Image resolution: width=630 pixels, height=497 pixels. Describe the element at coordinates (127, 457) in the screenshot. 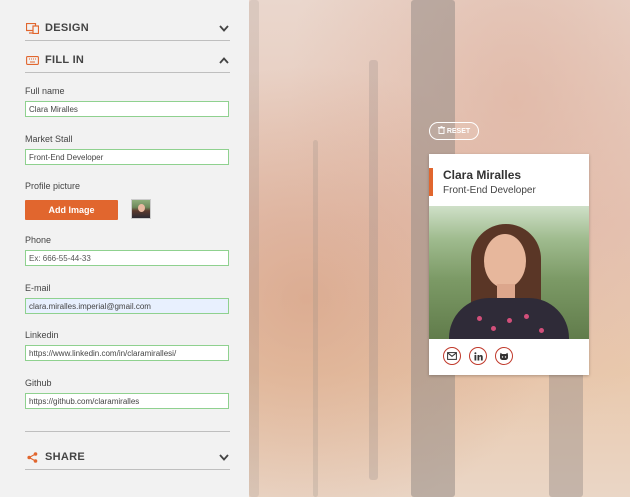

I see `share-section-header: SHARE` at that location.